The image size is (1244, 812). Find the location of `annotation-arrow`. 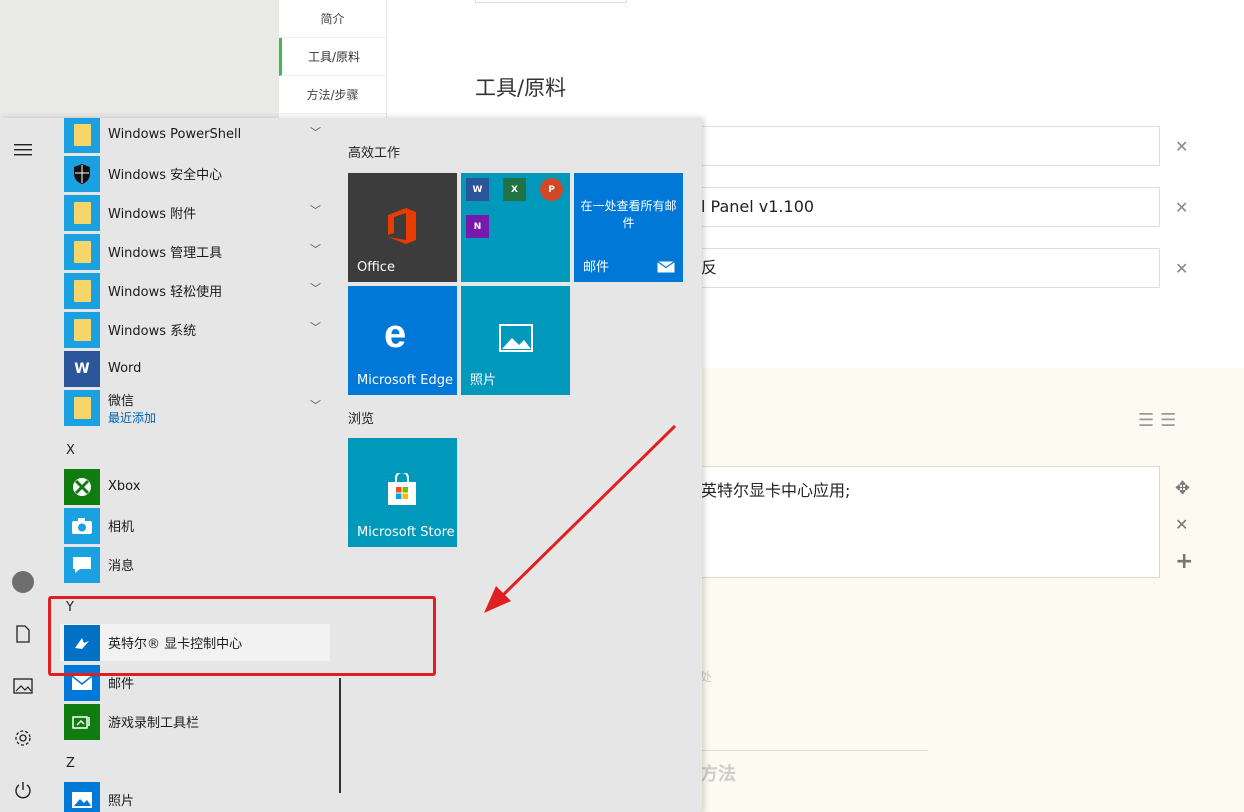

annotation-arrow is located at coordinates (580, 518).